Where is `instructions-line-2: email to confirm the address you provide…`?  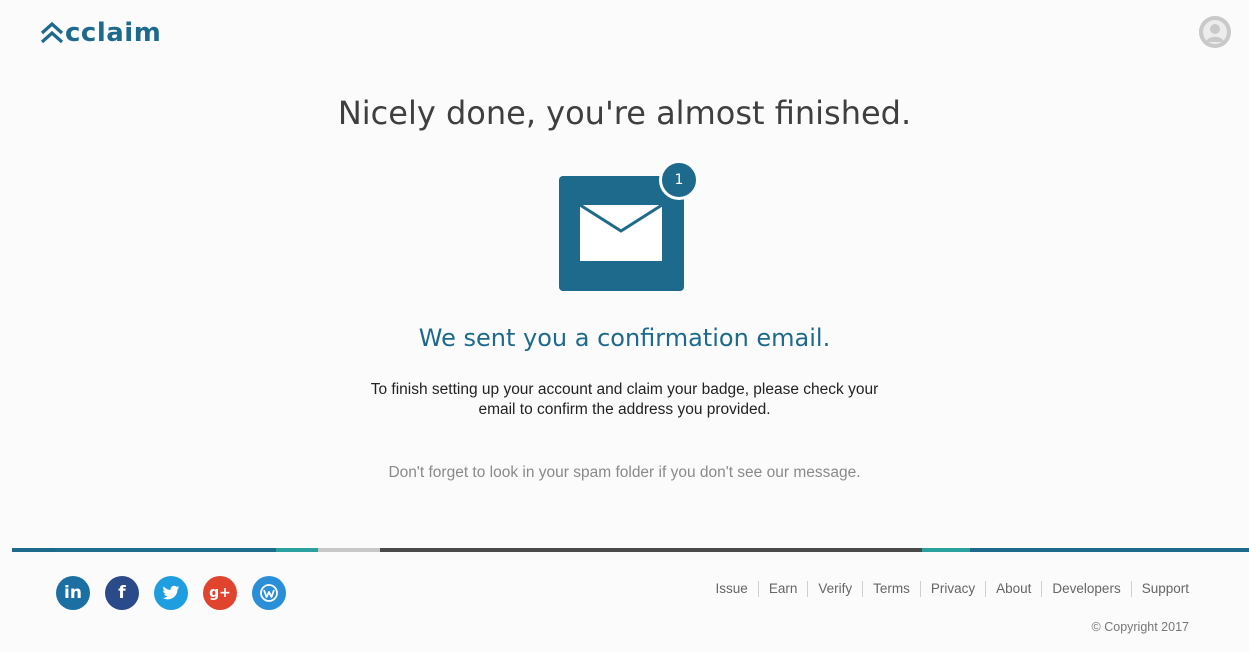 instructions-line-2: email to confirm the address you provide… is located at coordinates (624, 409).